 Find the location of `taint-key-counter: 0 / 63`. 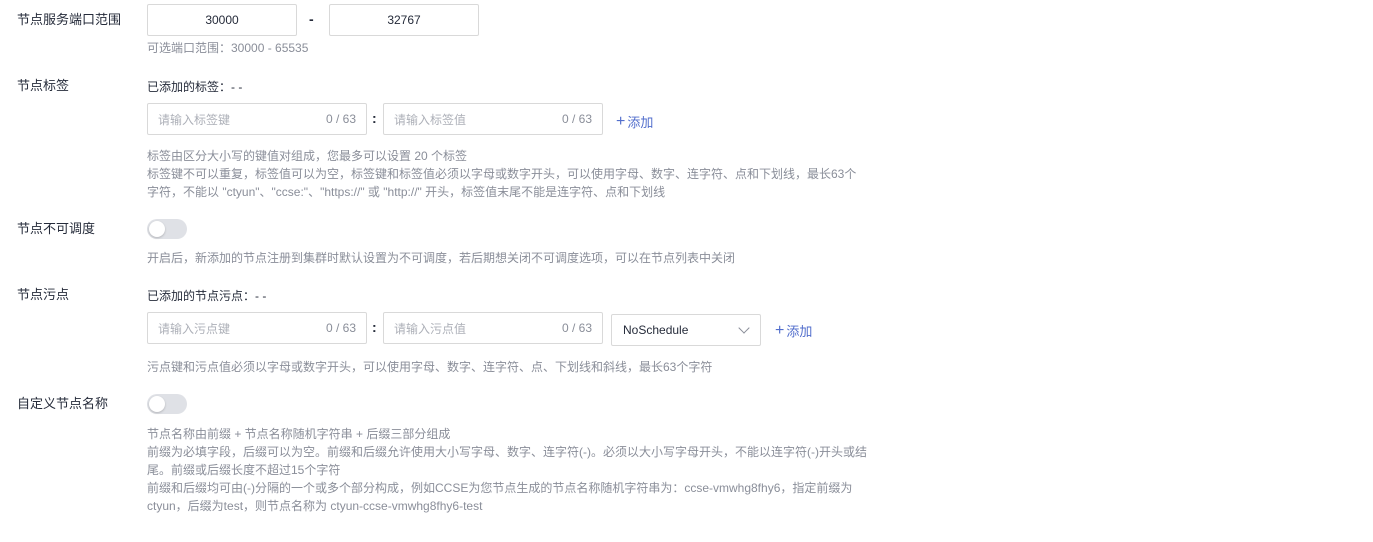

taint-key-counter: 0 / 63 is located at coordinates (340, 328).